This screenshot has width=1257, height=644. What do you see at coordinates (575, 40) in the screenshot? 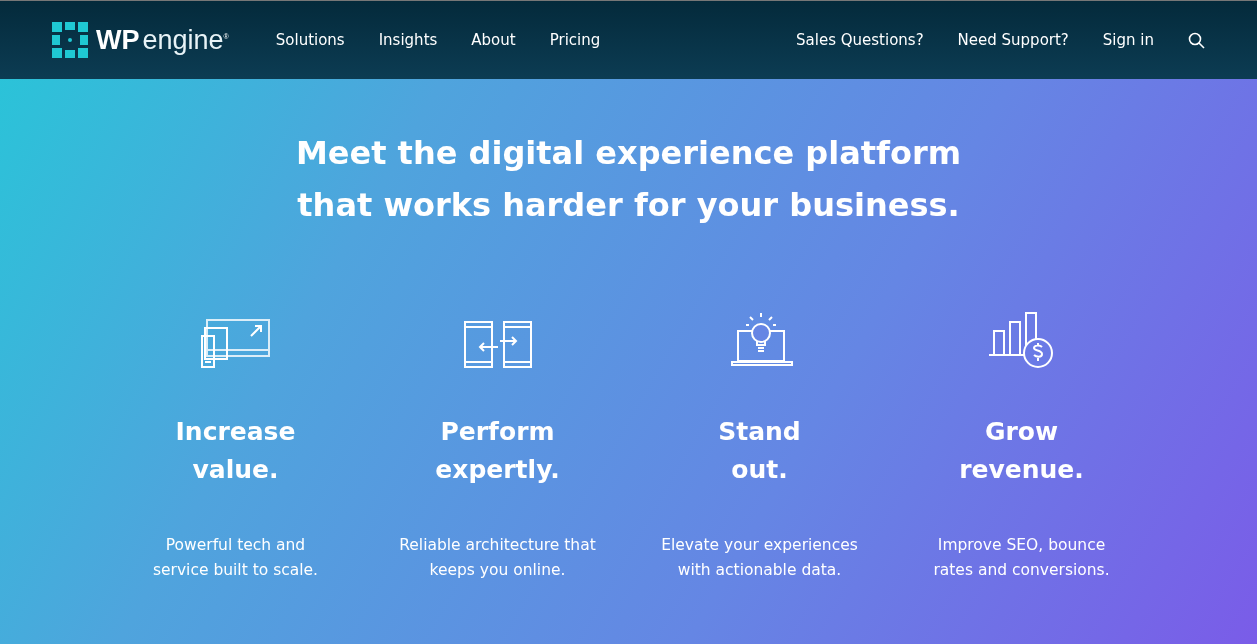
I see `nav-link: Pricing` at bounding box center [575, 40].